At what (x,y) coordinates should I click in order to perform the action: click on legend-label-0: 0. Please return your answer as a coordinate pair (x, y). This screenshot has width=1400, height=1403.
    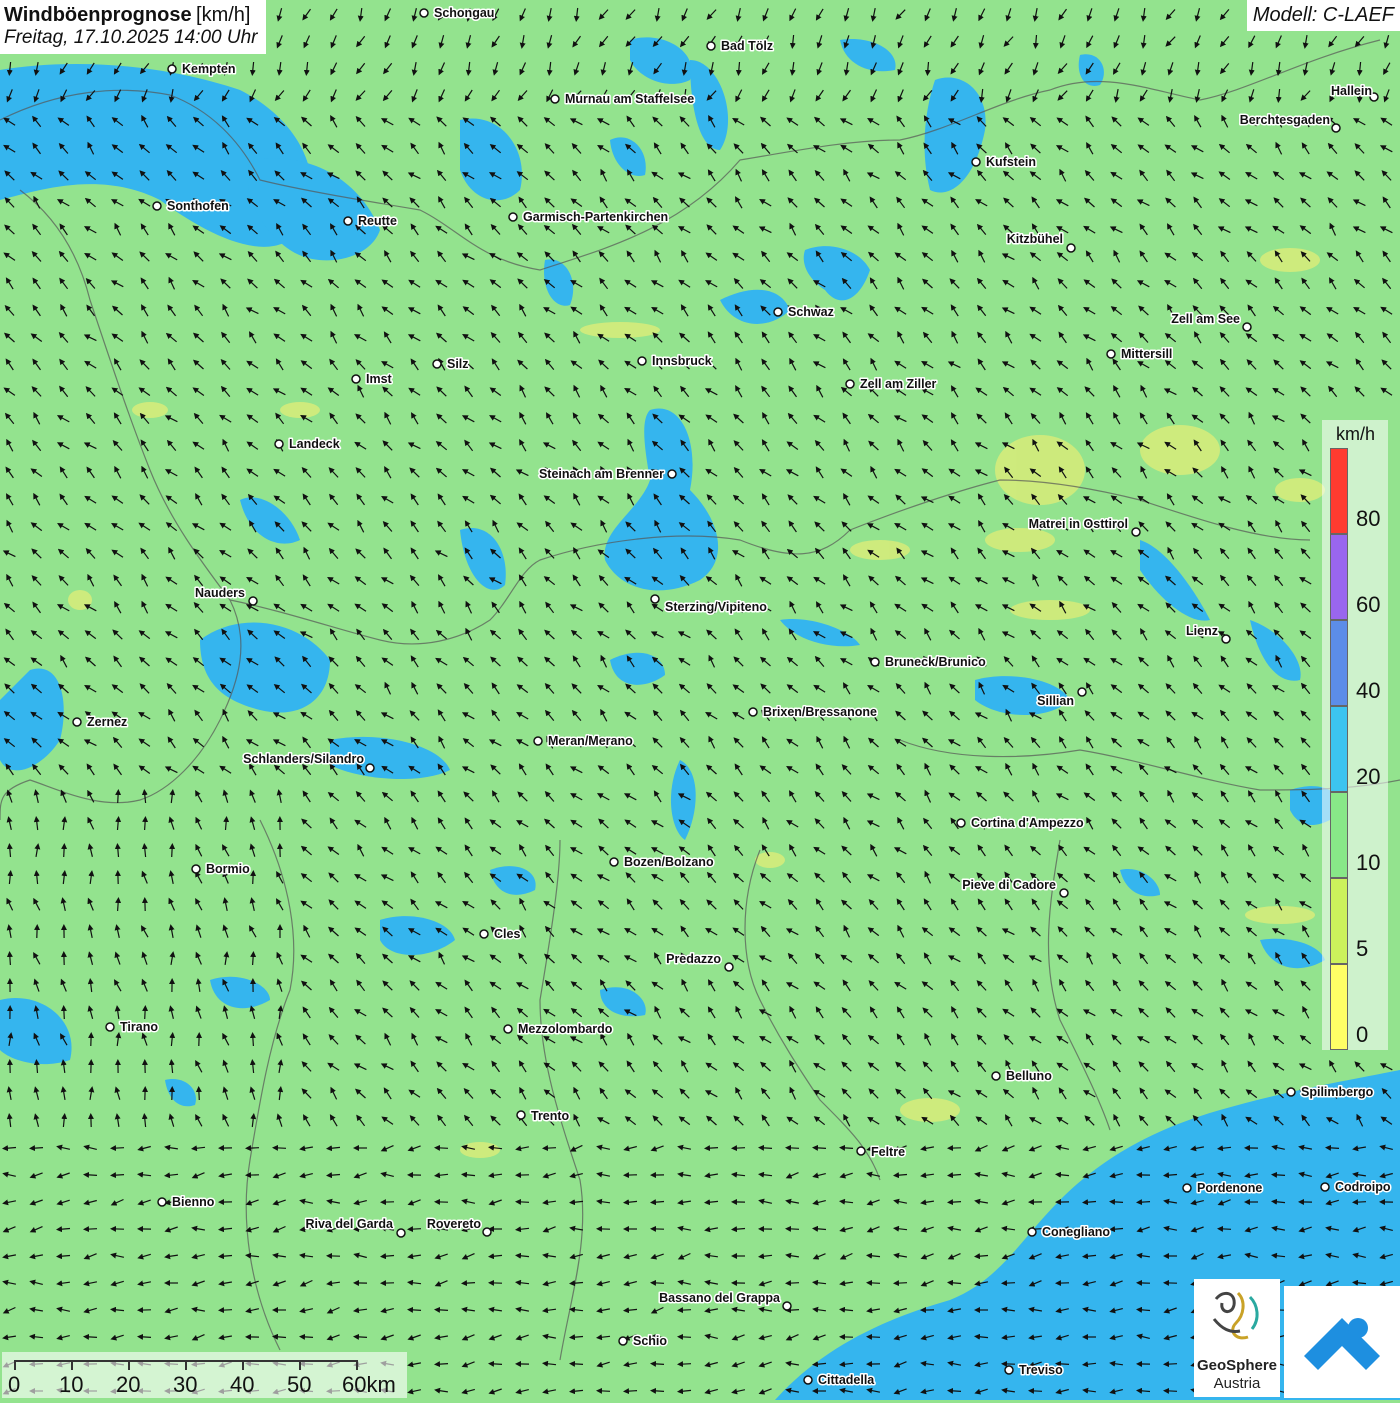
    Looking at the image, I should click on (1362, 1035).